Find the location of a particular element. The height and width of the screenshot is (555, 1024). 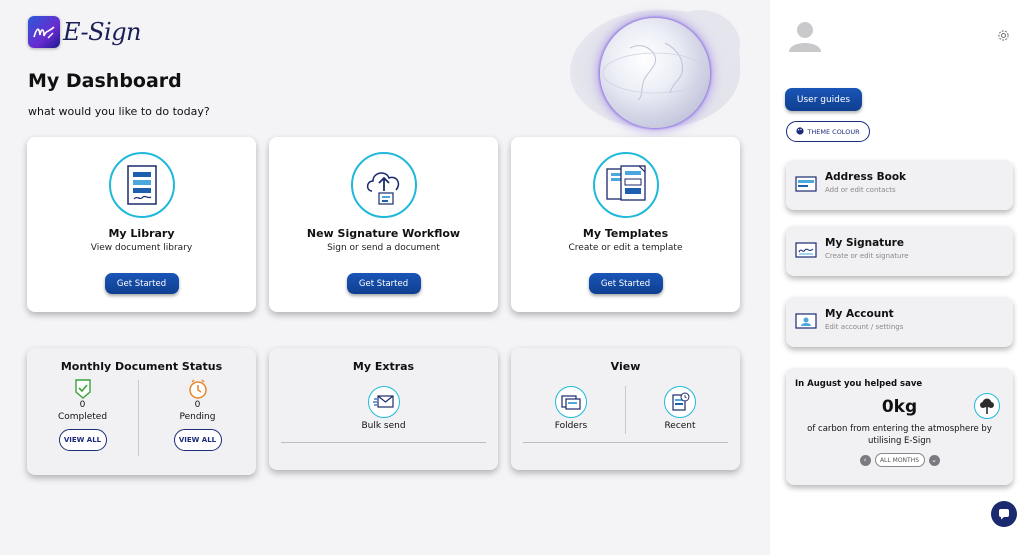

bulk-send-item: Bulk send is located at coordinates (383, 408).